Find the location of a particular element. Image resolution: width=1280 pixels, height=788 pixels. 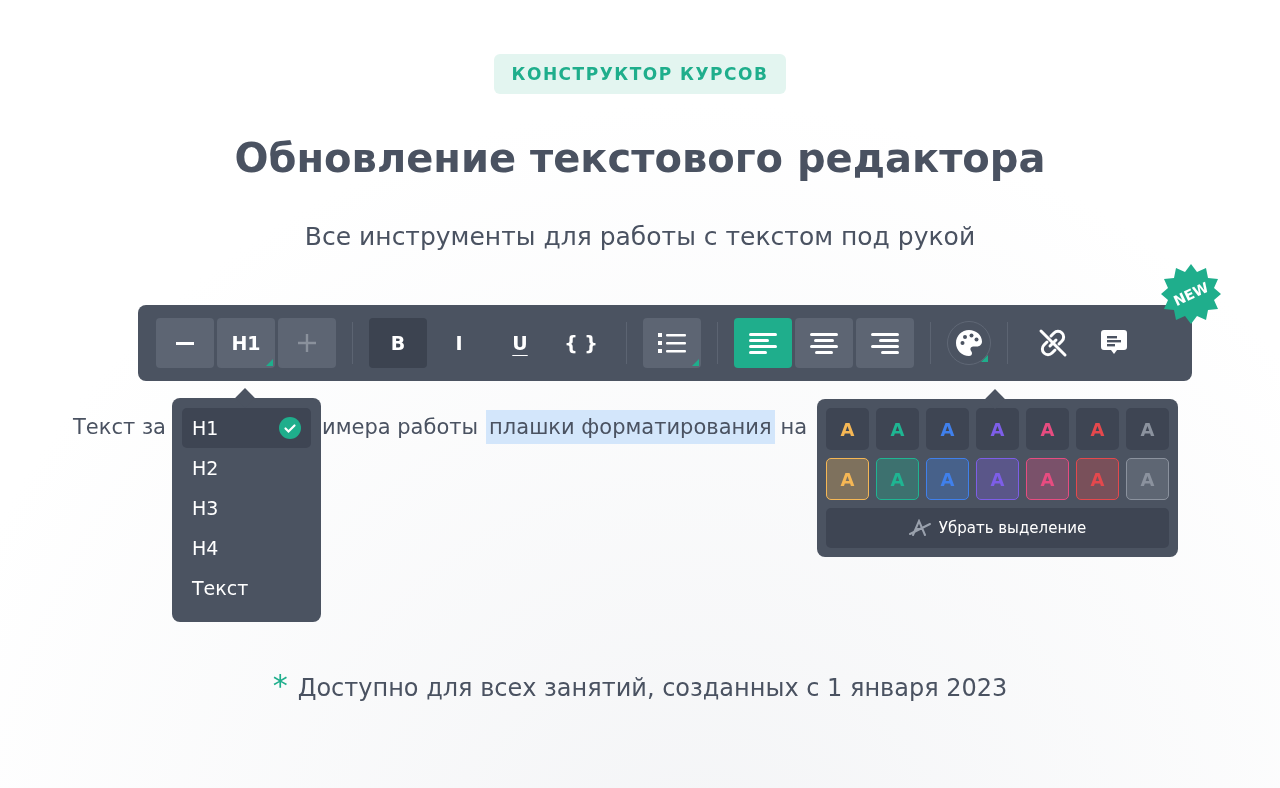

palette-icon is located at coordinates (969, 343).